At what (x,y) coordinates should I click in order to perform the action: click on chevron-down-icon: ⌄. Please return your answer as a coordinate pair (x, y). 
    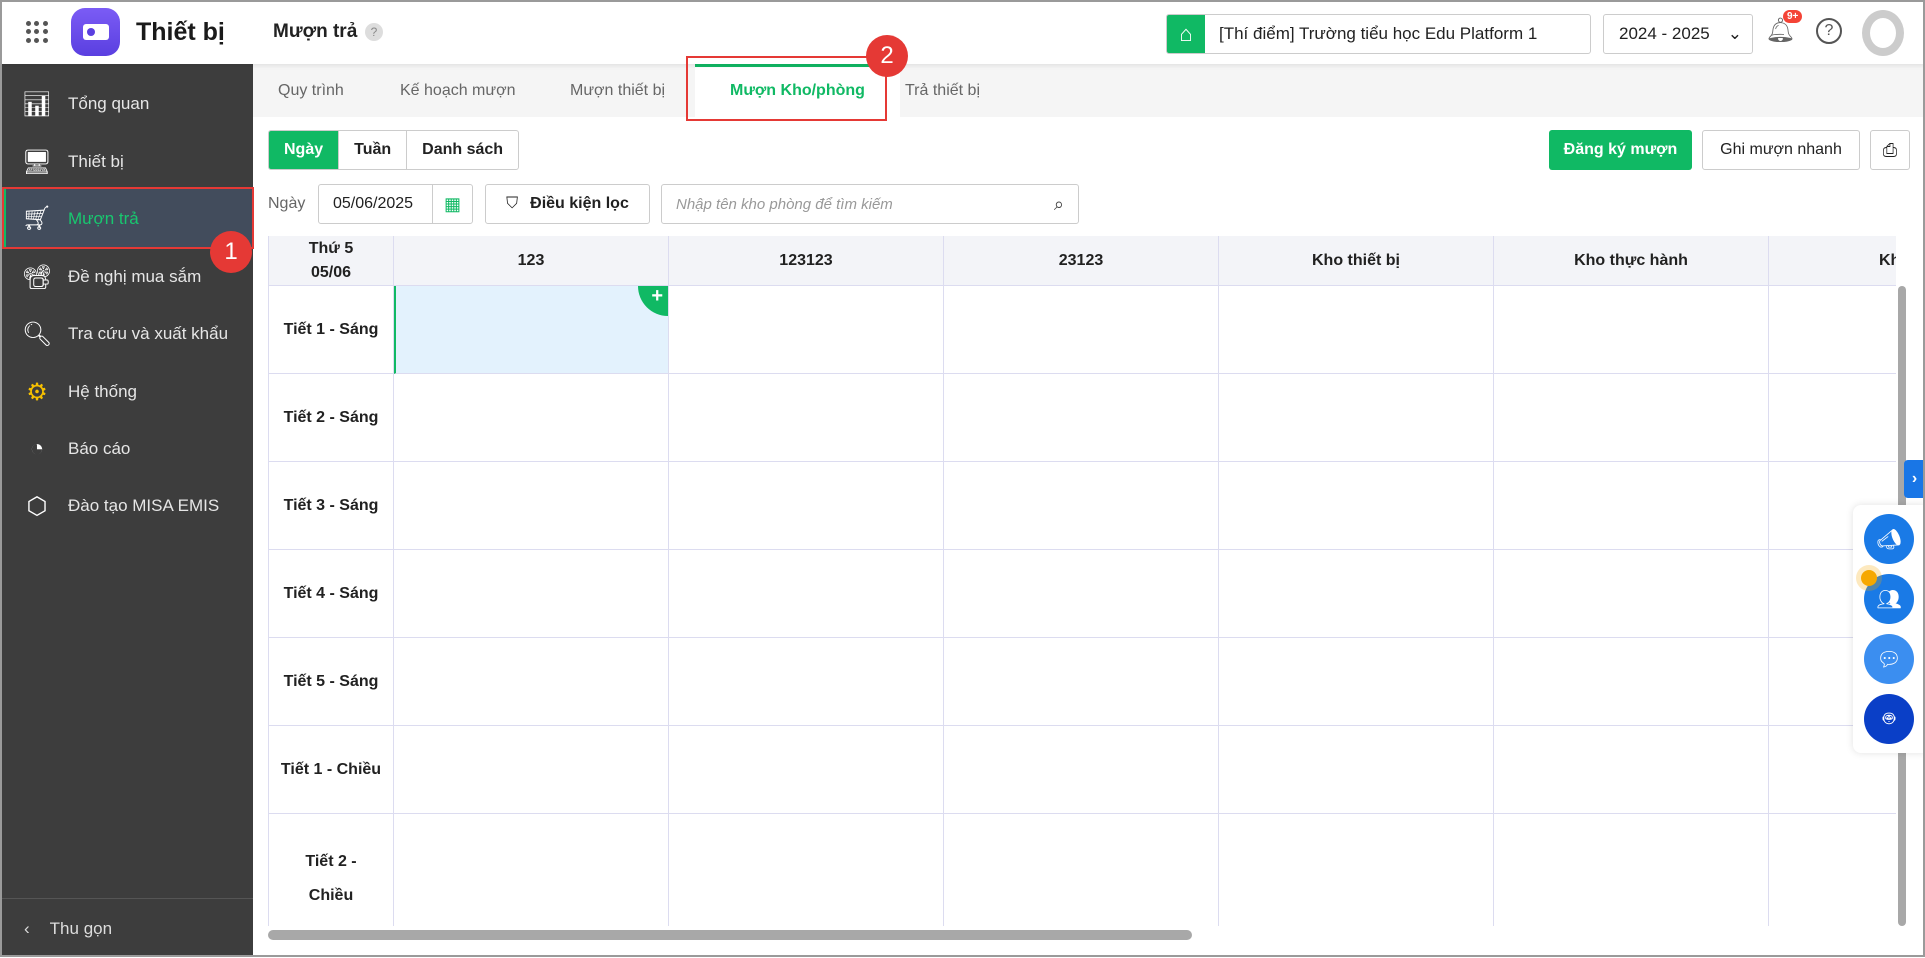
    Looking at the image, I should click on (1734, 33).